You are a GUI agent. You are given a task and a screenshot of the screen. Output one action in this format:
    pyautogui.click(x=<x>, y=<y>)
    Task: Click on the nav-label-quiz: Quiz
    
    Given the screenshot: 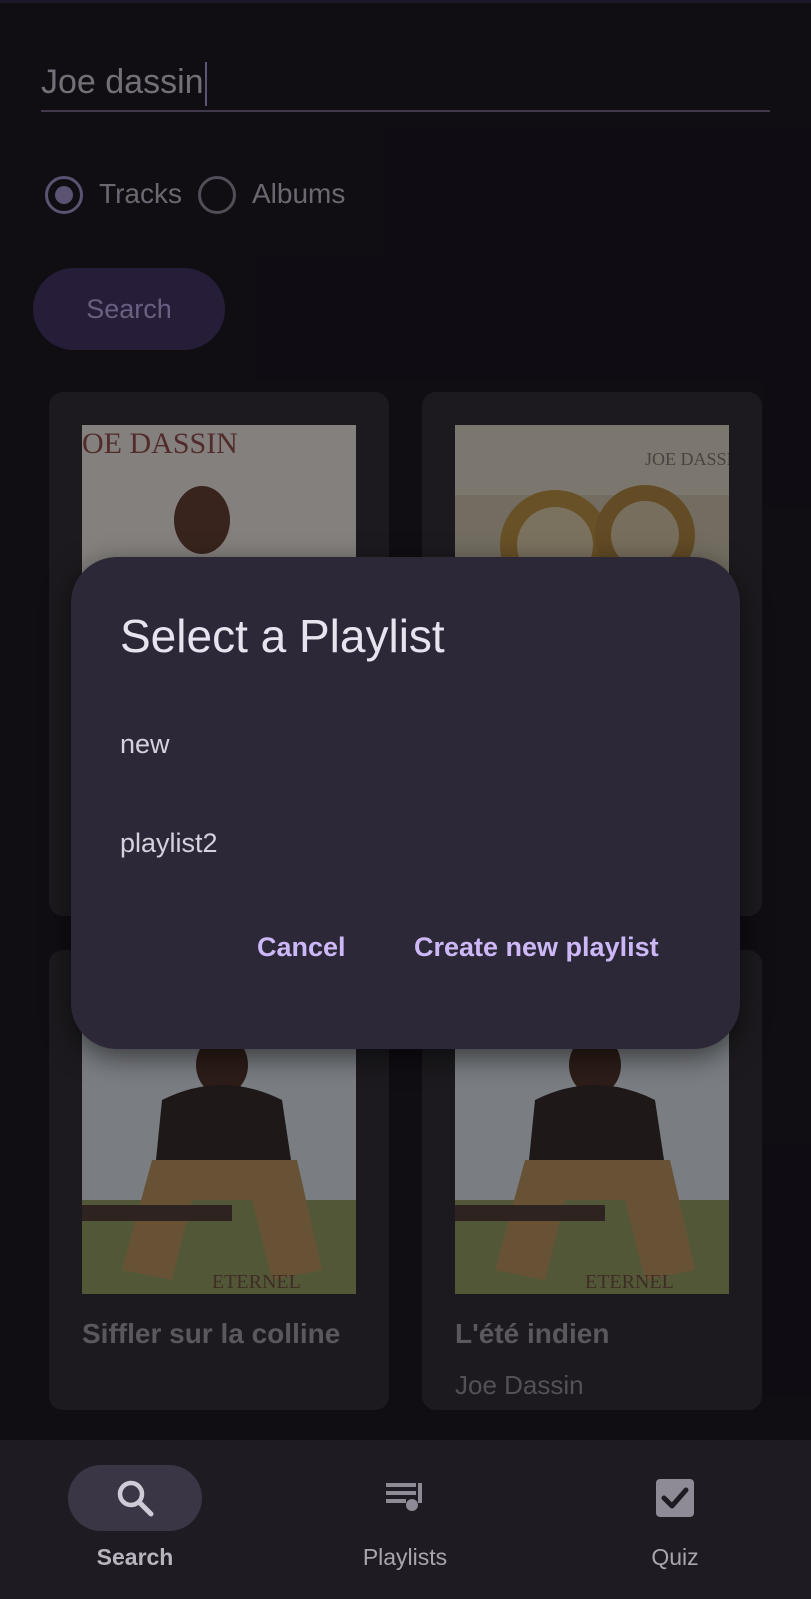 What is the action you would take?
    pyautogui.click(x=675, y=1557)
    